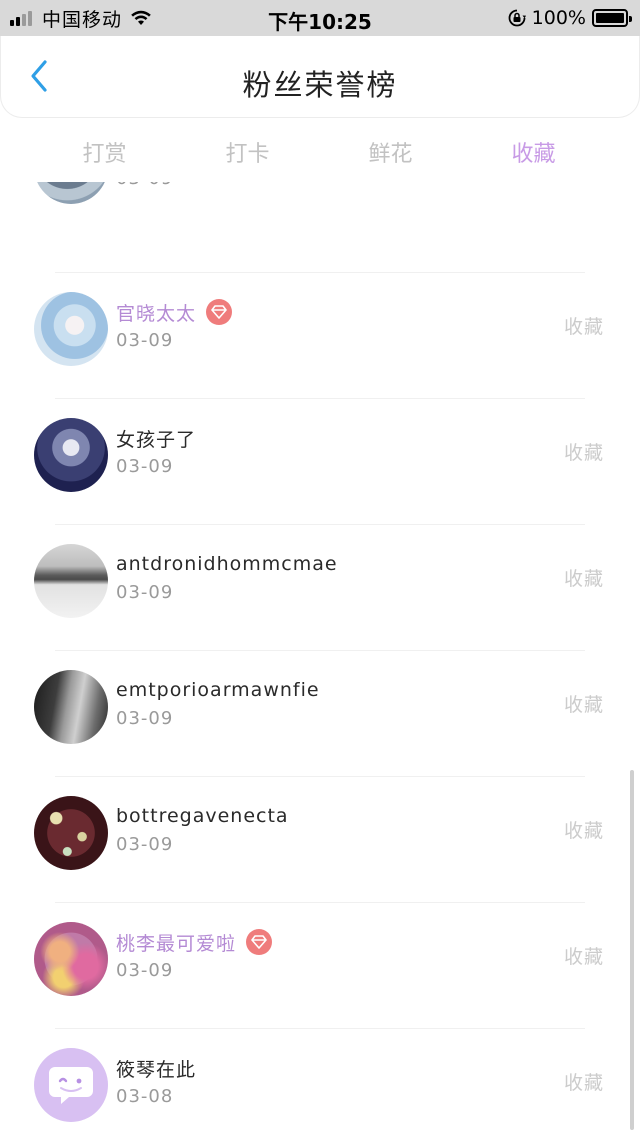 The height and width of the screenshot is (1139, 640). I want to click on user-name: emtporioarmawnfie, so click(218, 690).